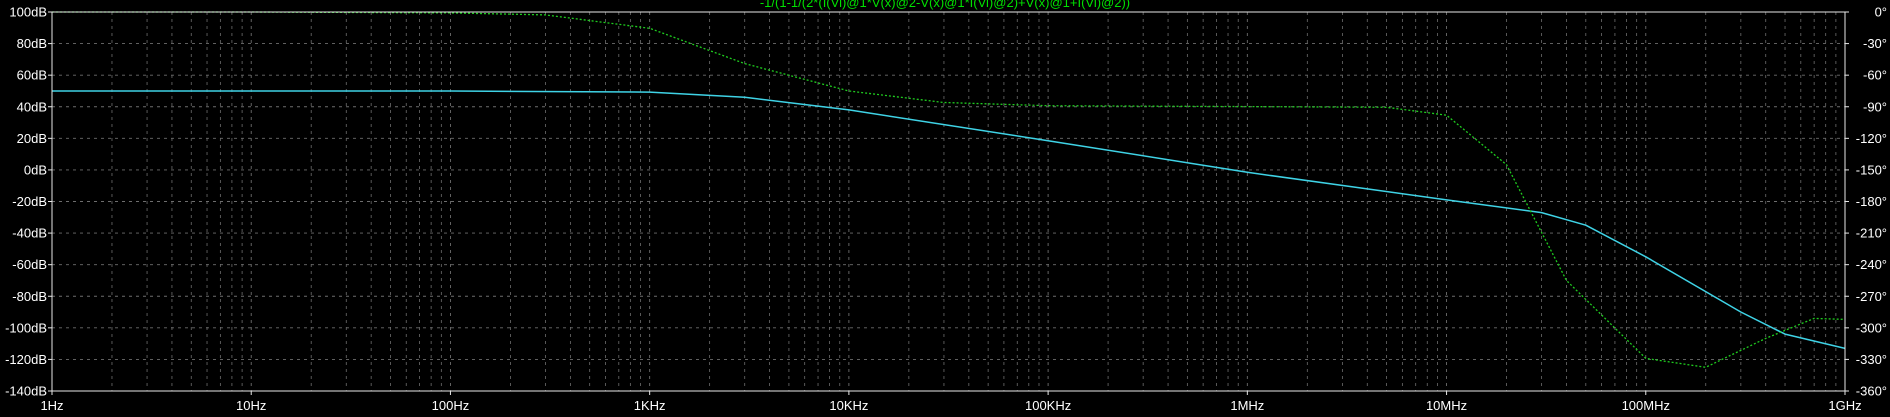 The width and height of the screenshot is (1890, 417). Describe the element at coordinates (1875, 43) in the screenshot. I see `right-tick-label: -30°` at that location.